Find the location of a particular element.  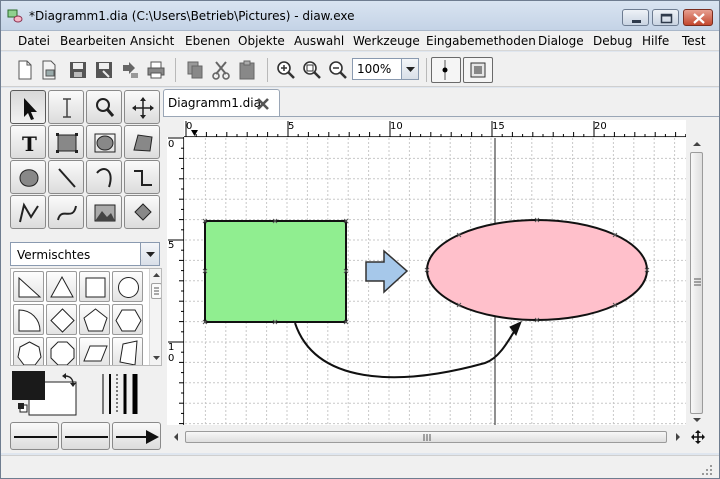

text-edit-tool is located at coordinates (66, 107).